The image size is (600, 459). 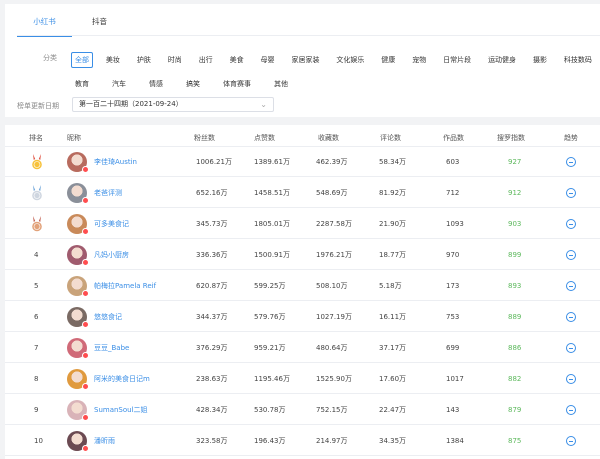 What do you see at coordinates (36, 286) in the screenshot?
I see `rank-number: 5` at bounding box center [36, 286].